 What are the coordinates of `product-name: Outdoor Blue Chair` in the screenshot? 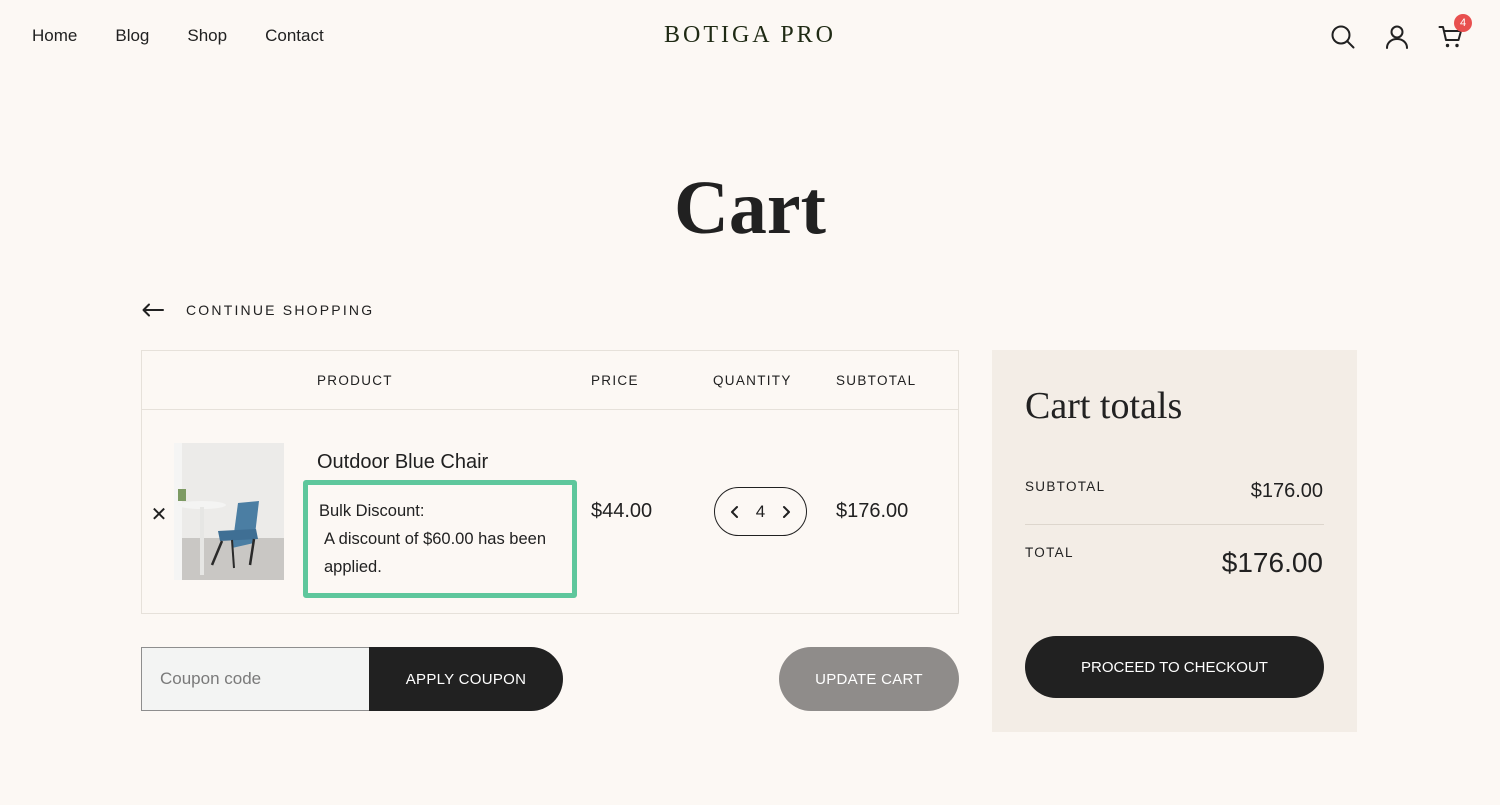 It's located at (402, 462).